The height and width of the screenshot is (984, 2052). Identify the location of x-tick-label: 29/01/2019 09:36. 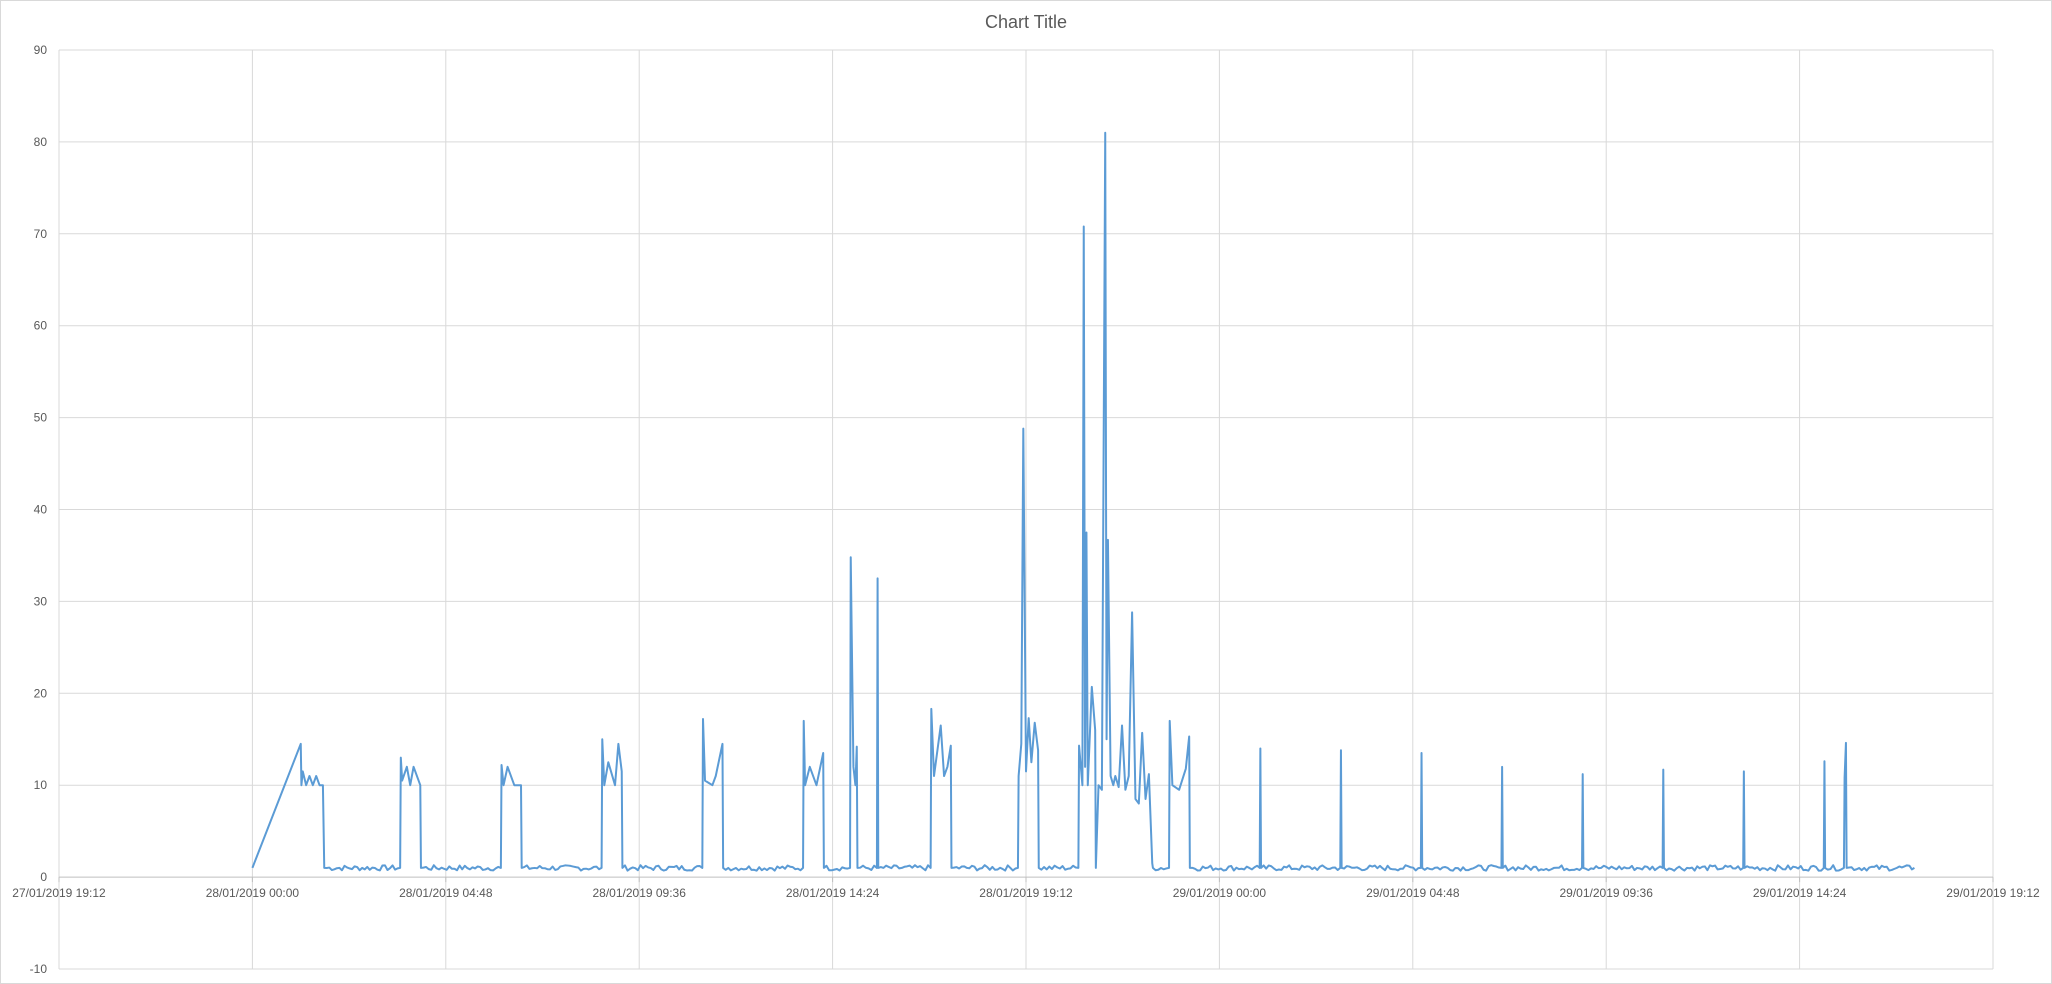
(1606, 893).